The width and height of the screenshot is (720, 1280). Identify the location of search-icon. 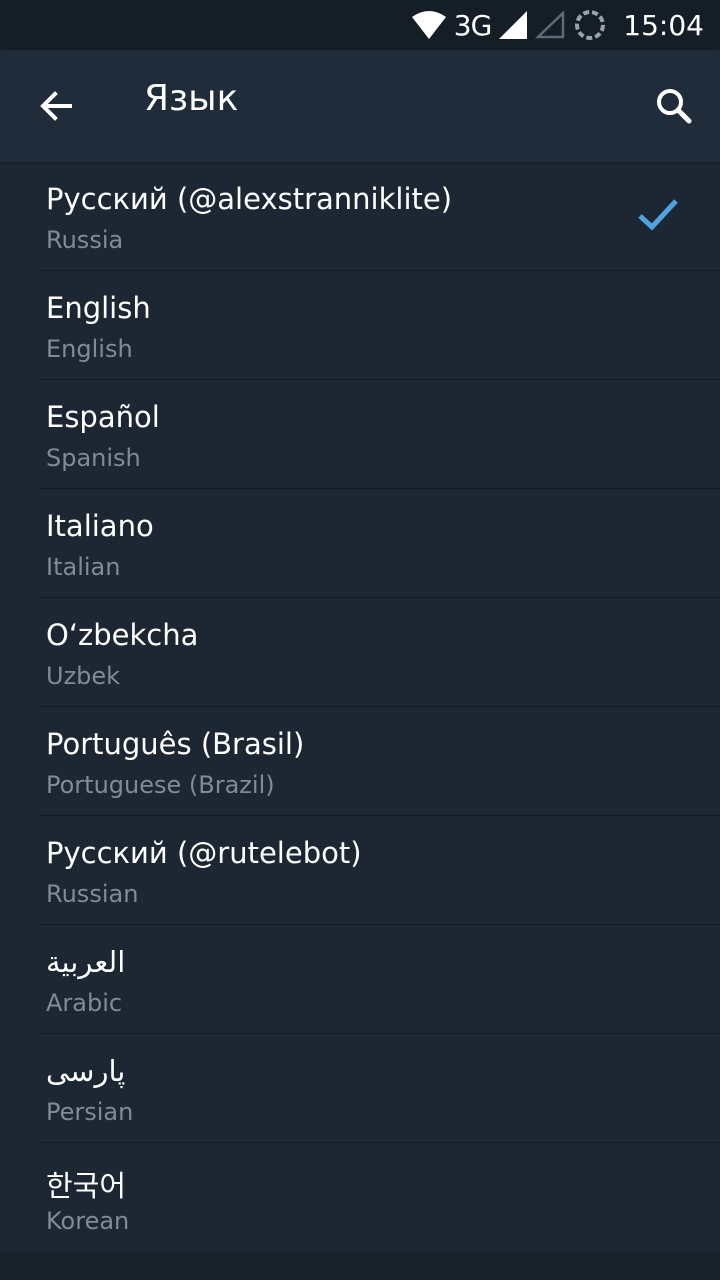
(674, 106).